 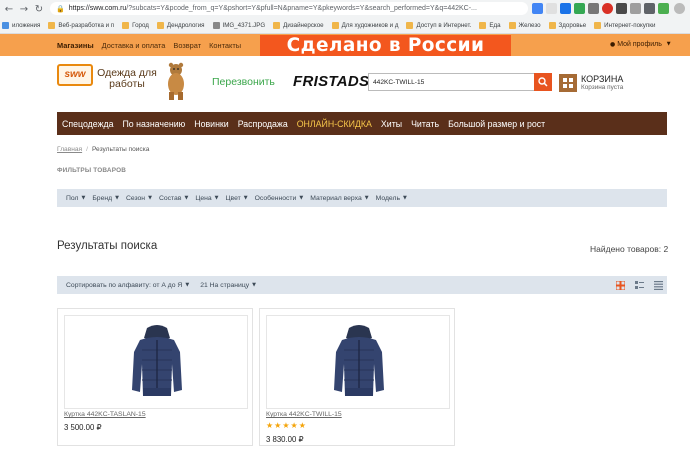 I want to click on nav-item-new: Новинки, so click(x=211, y=124).